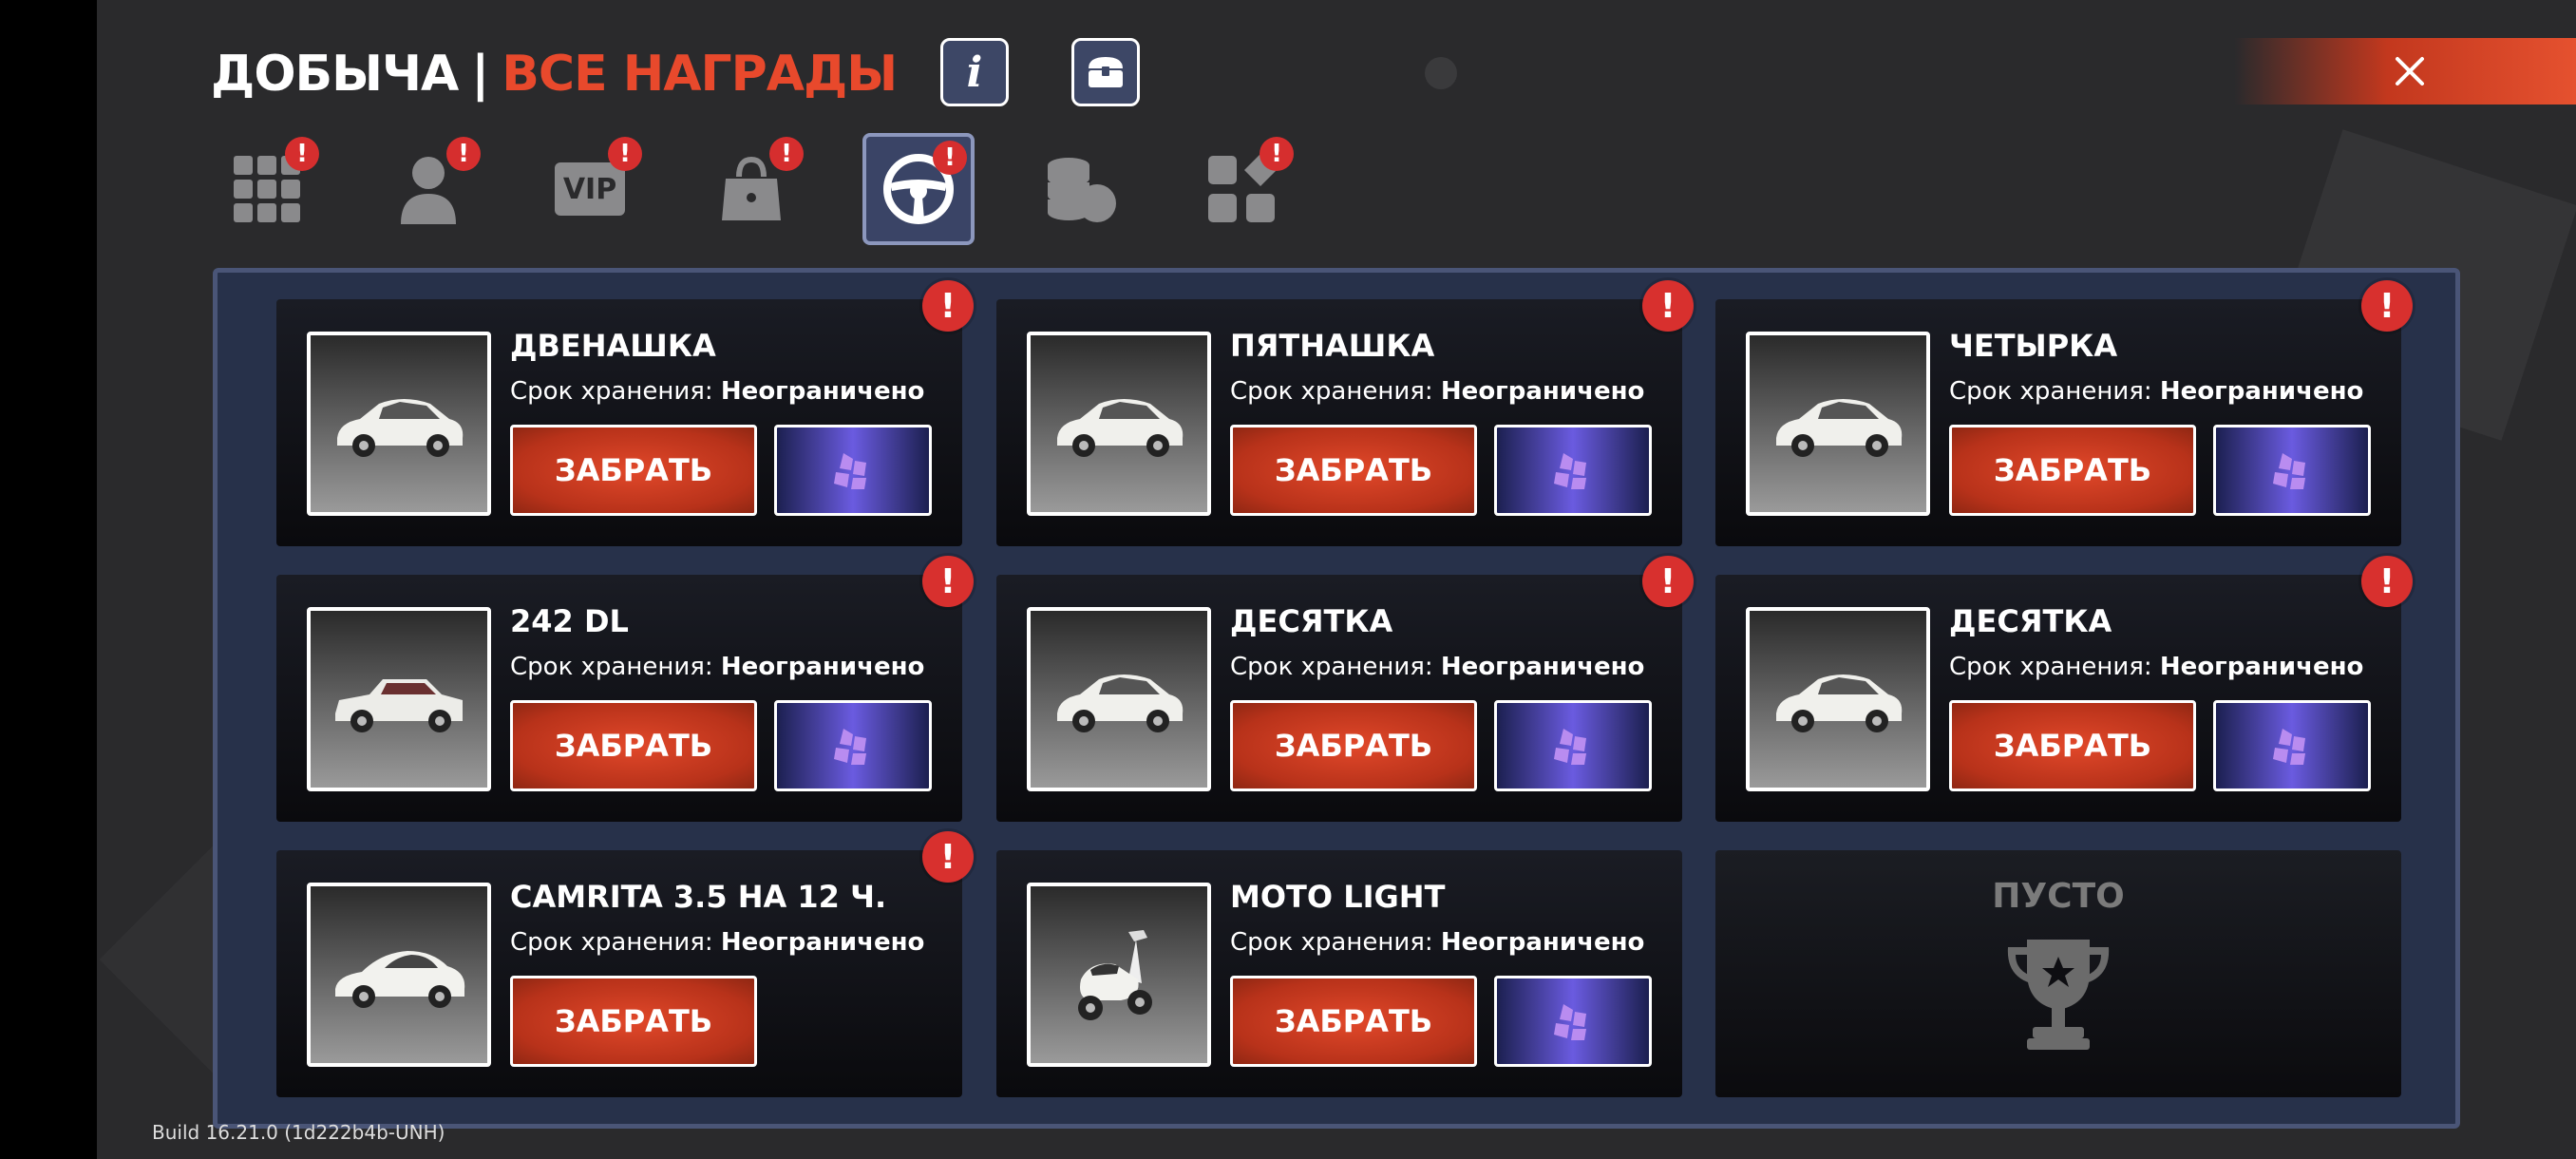 The width and height of the screenshot is (2576, 1159). I want to click on reward-name: MOTO LIGHT, so click(1338, 897).